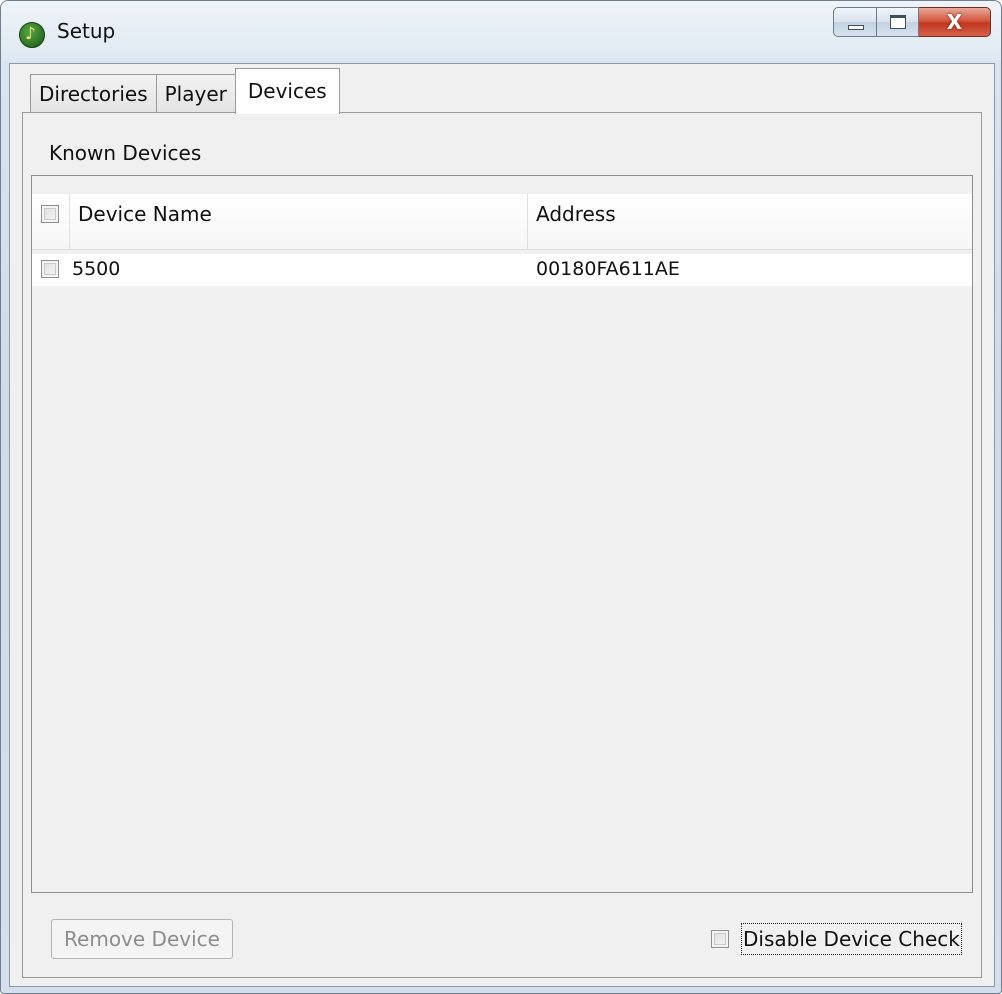 This screenshot has width=1002, height=994. What do you see at coordinates (720, 939) in the screenshot?
I see `disable-device-check-checkbox` at bounding box center [720, 939].